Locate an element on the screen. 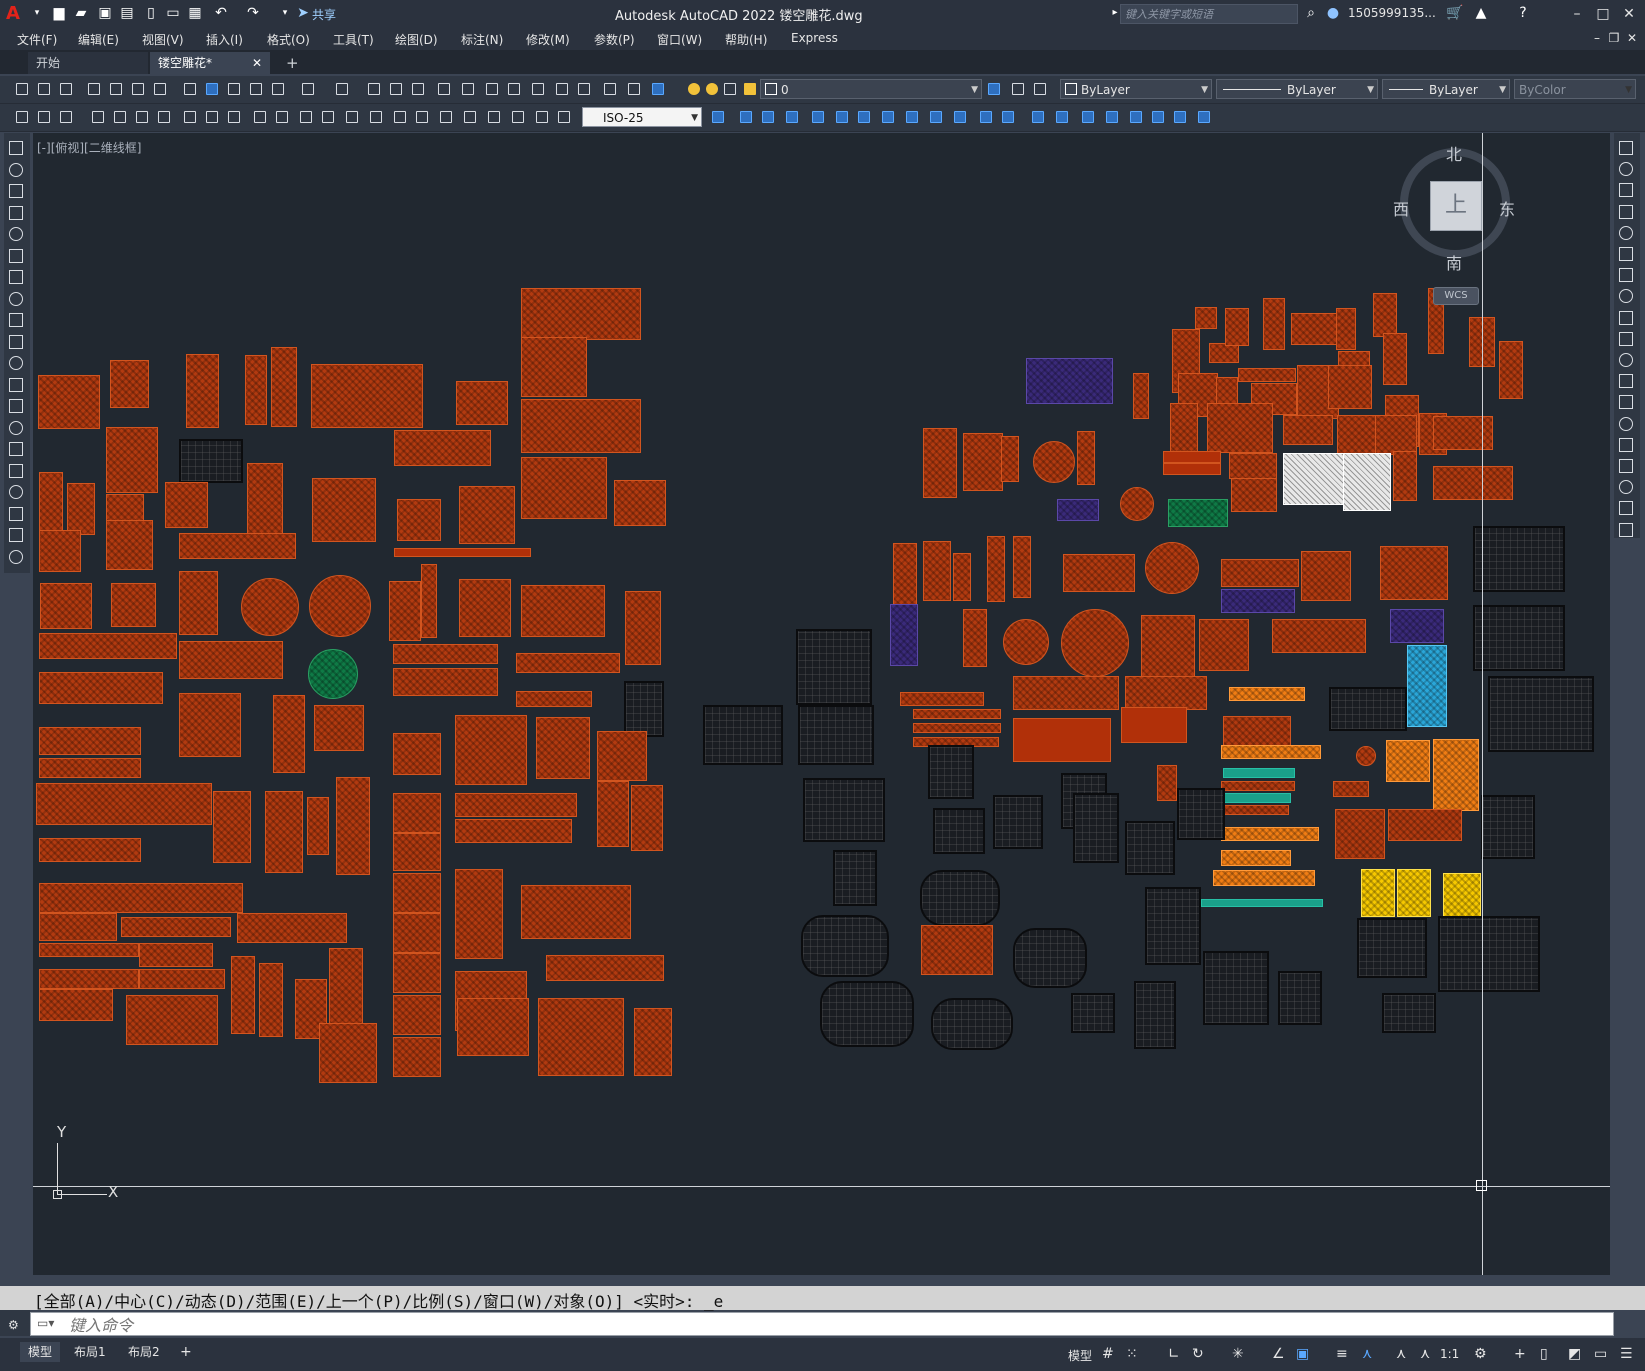 The height and width of the screenshot is (1371, 1645). lineweight-icon: ≡ is located at coordinates (1342, 1354).